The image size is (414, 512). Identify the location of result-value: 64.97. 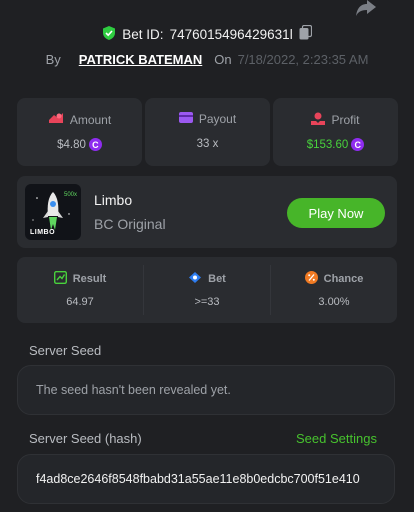
(80, 302).